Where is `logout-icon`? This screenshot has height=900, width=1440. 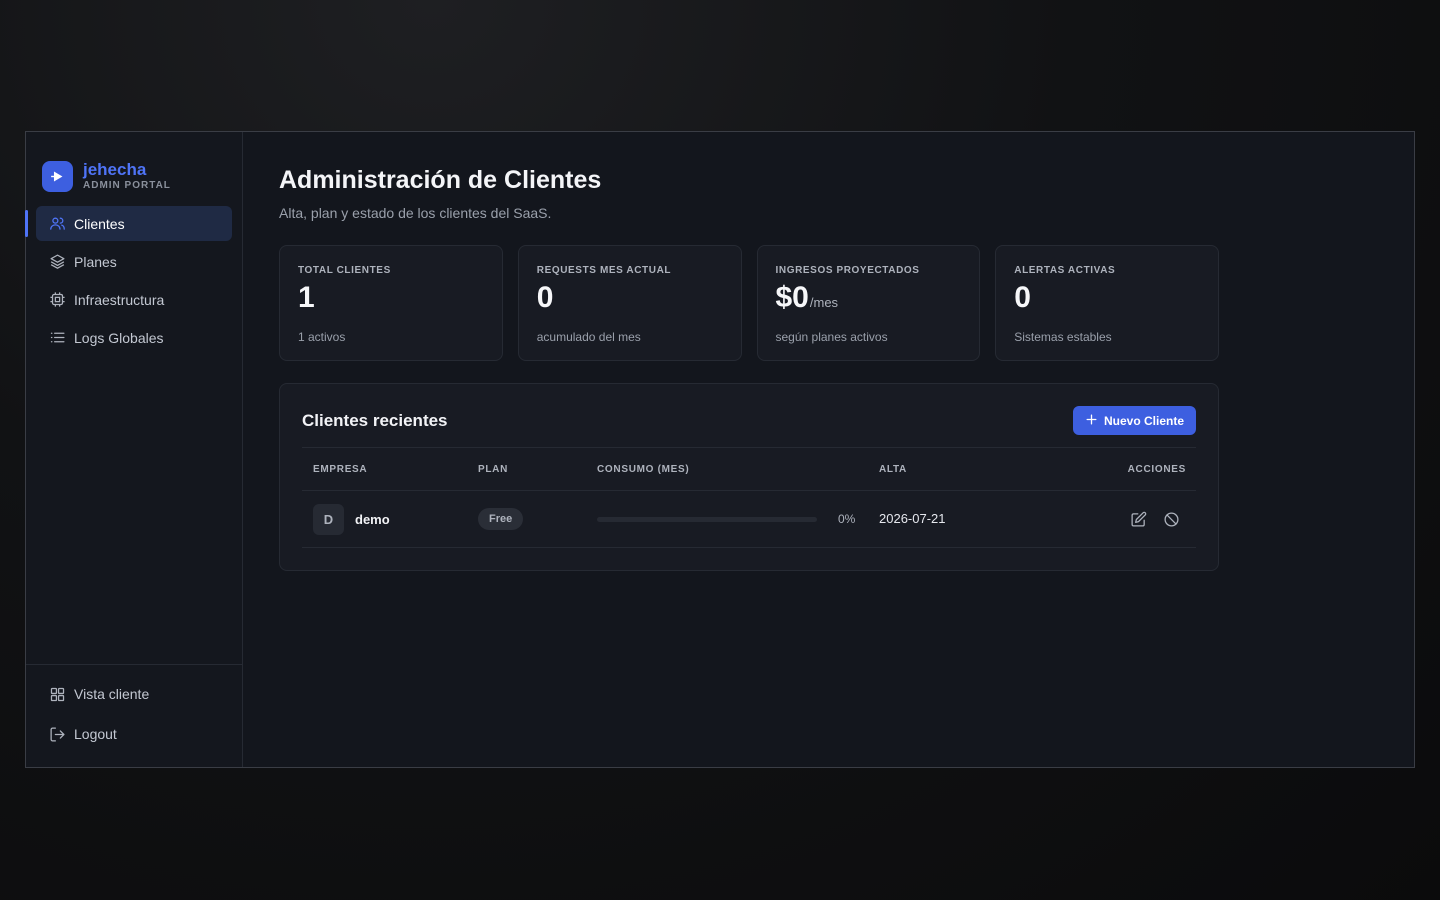 logout-icon is located at coordinates (57, 734).